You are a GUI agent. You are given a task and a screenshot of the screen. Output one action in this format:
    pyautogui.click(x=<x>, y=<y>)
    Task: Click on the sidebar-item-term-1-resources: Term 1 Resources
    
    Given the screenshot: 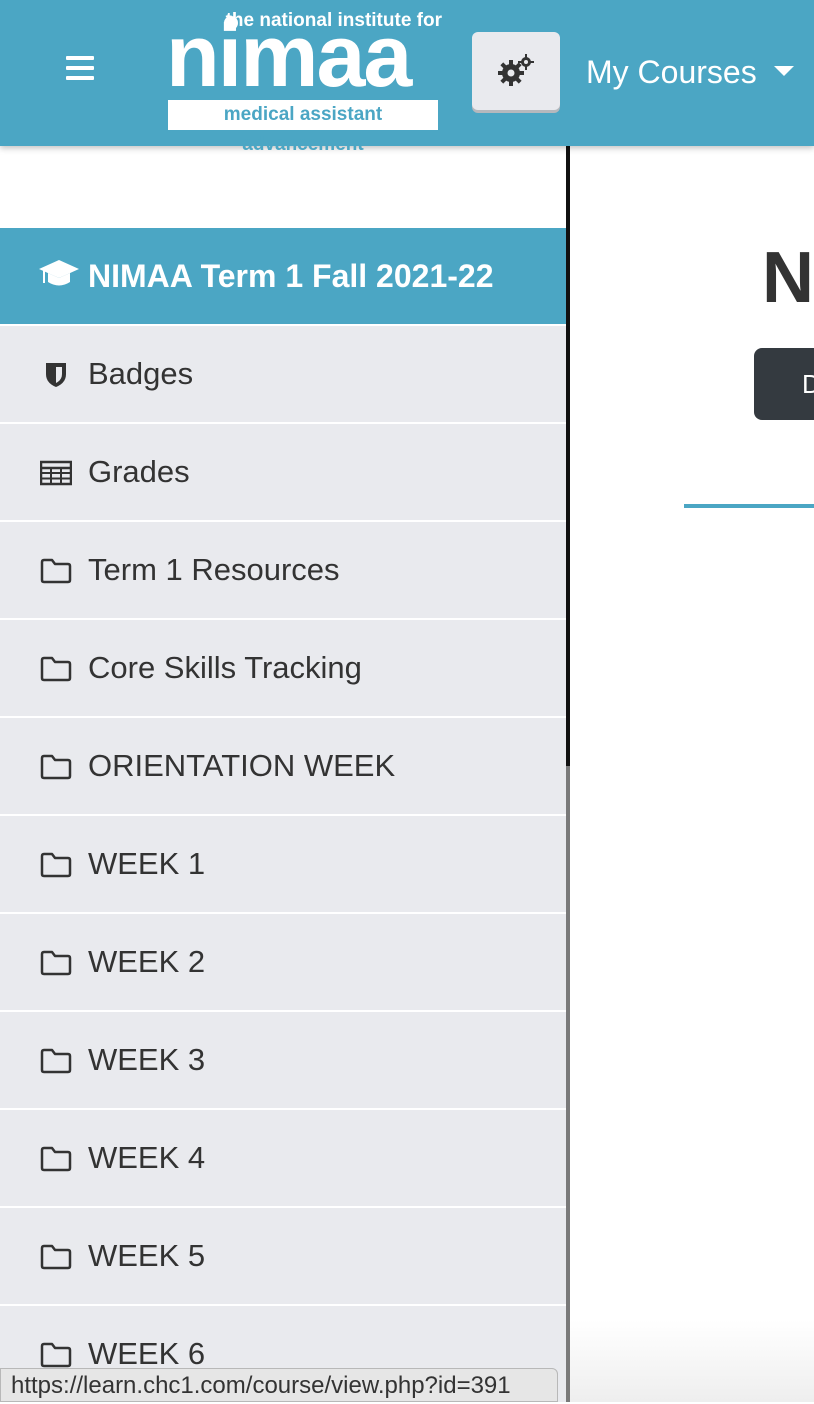 What is the action you would take?
    pyautogui.click(x=283, y=571)
    